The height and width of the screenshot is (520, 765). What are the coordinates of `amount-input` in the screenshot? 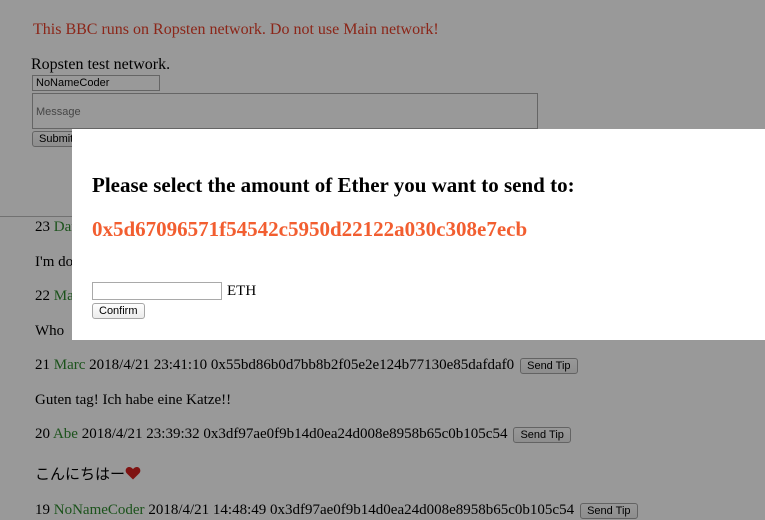 It's located at (157, 291).